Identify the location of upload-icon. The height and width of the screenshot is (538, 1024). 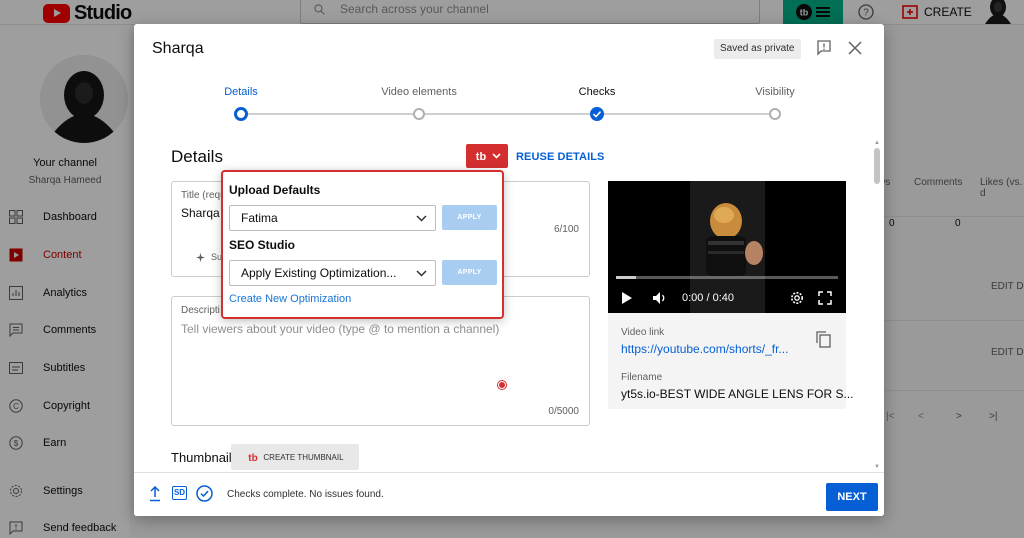
(155, 494).